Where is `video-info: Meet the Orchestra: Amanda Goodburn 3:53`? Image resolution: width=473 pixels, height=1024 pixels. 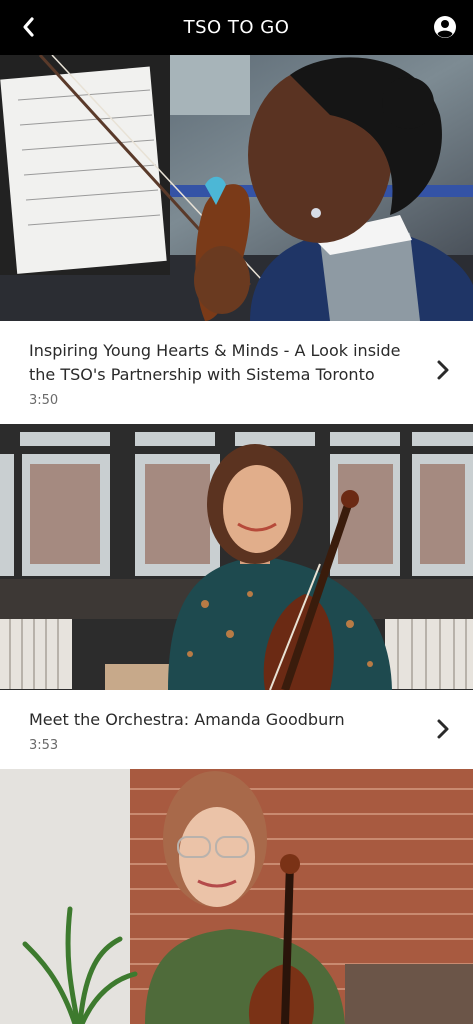
video-info: Meet the Orchestra: Amanda Goodburn 3:53 is located at coordinates (236, 729).